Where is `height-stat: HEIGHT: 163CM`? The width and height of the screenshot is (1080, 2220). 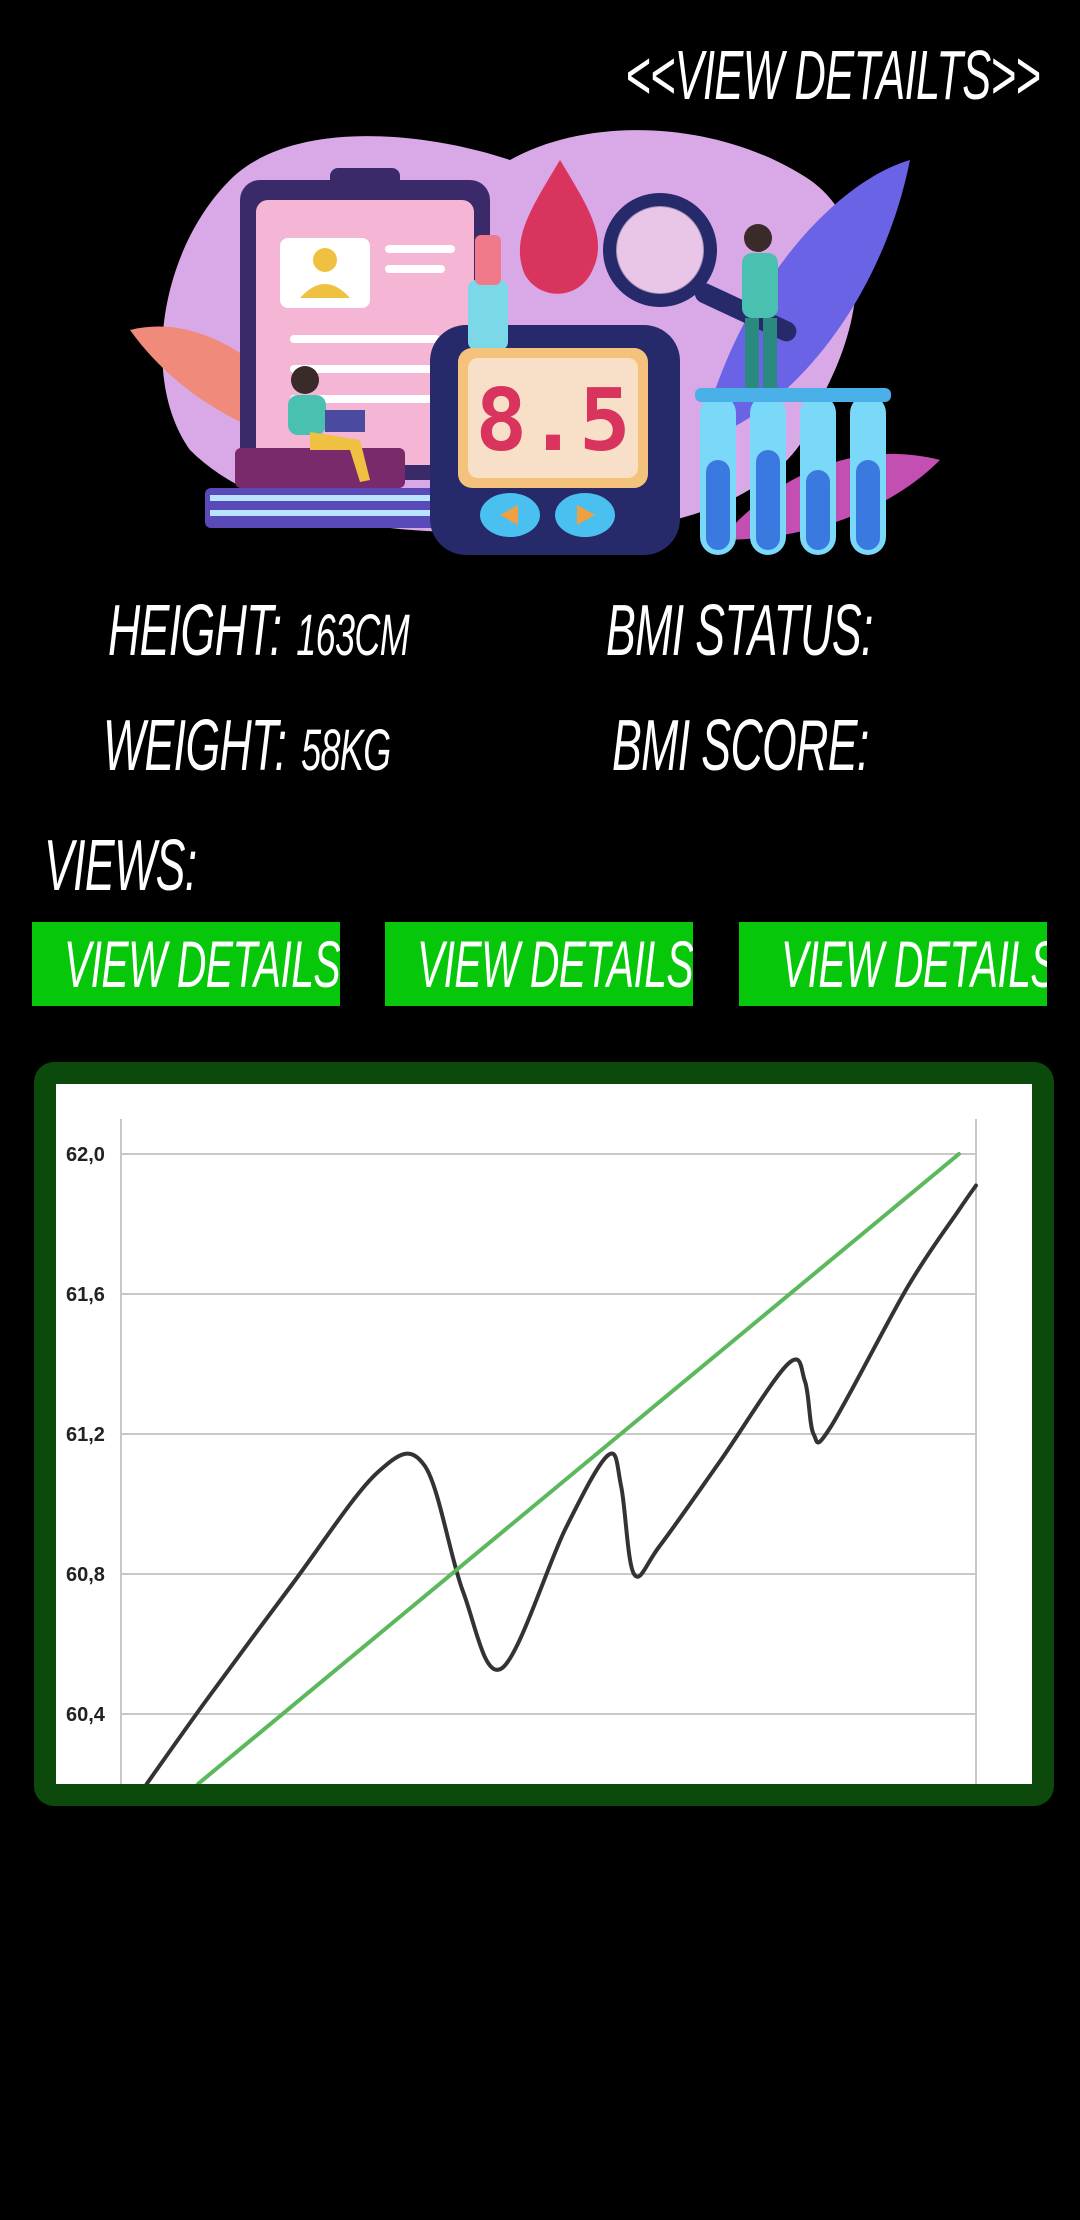 height-stat: HEIGHT: 163CM is located at coordinates (351, 631).